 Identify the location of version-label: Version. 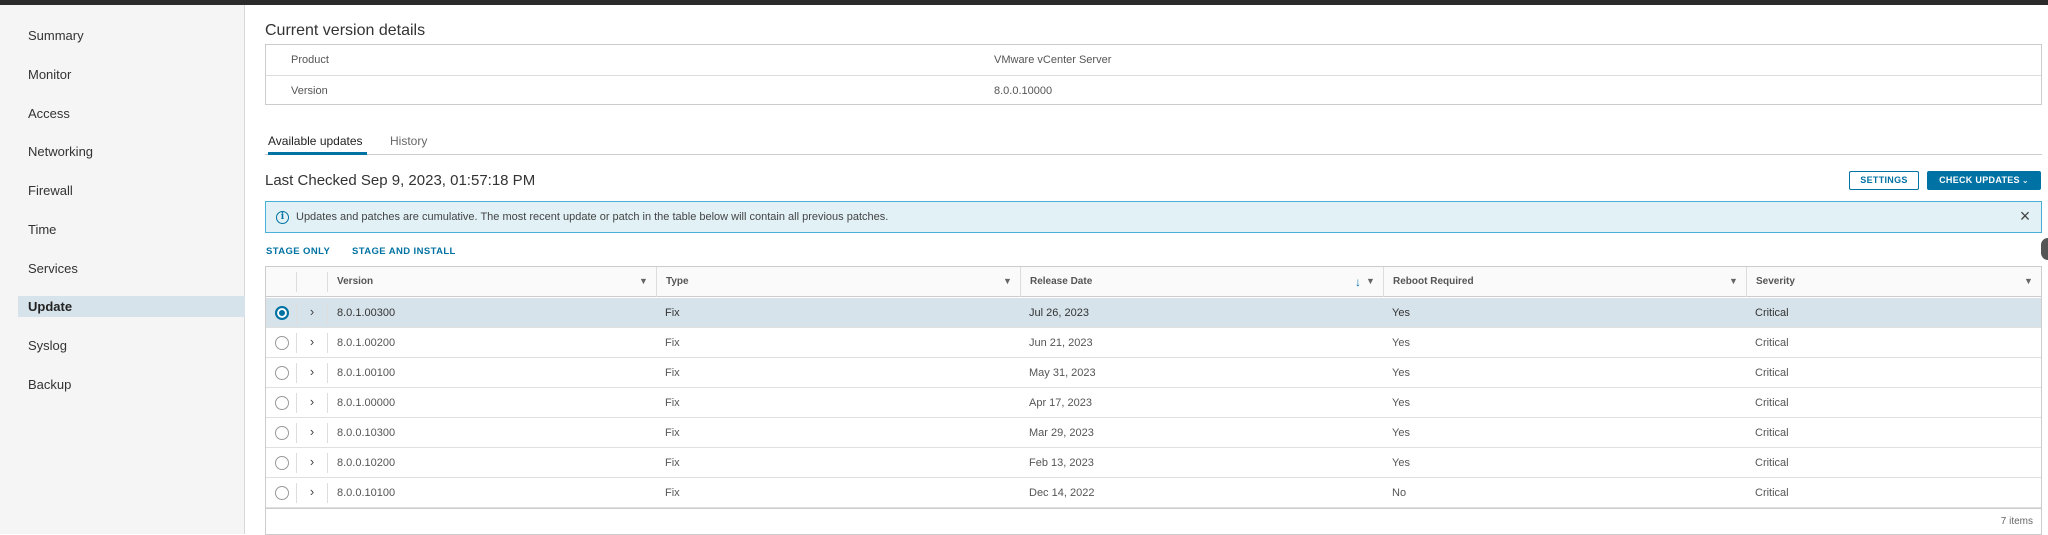
(309, 91).